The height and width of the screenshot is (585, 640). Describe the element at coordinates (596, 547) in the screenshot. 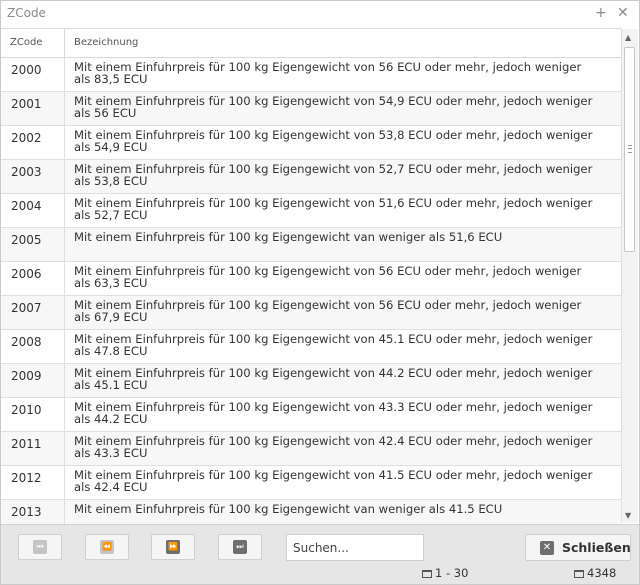

I see `close-button-label: Schließen` at that location.